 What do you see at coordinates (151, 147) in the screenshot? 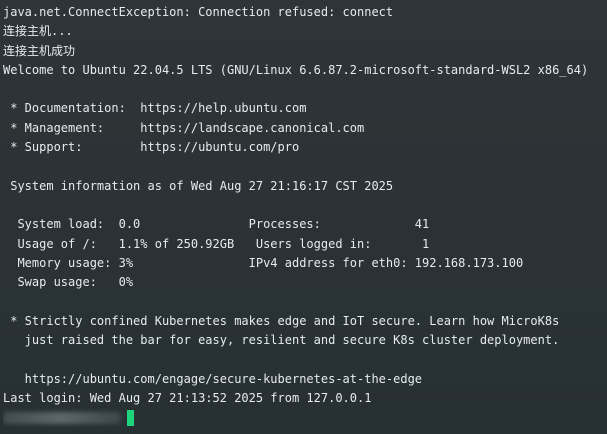
I see `support-line: * Support: https://ubuntu.com/pro` at bounding box center [151, 147].